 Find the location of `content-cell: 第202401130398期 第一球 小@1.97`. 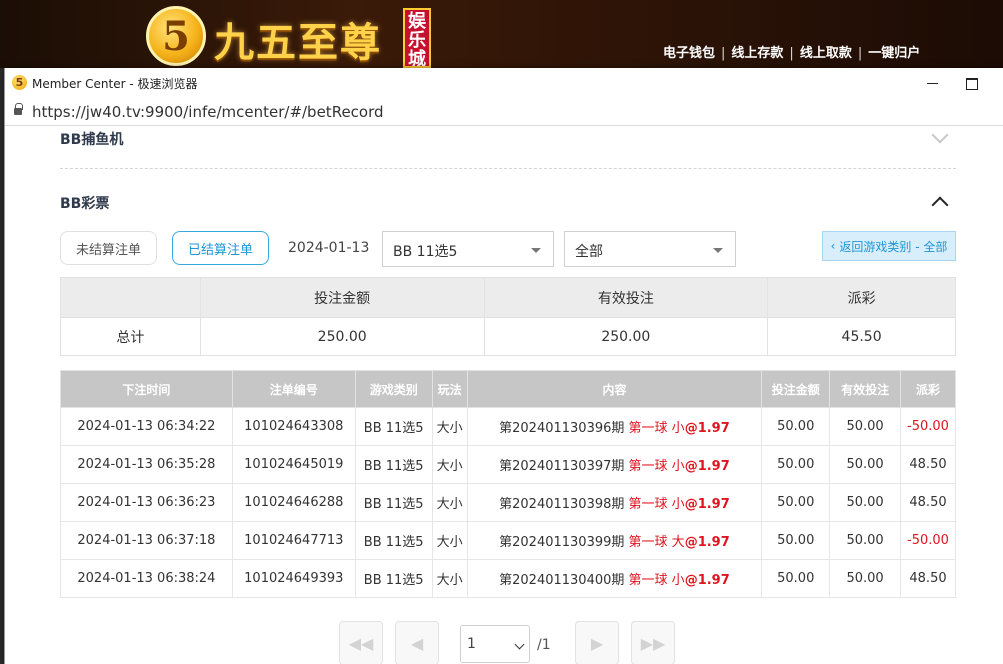

content-cell: 第202401130398期 第一球 小@1.97 is located at coordinates (614, 502).